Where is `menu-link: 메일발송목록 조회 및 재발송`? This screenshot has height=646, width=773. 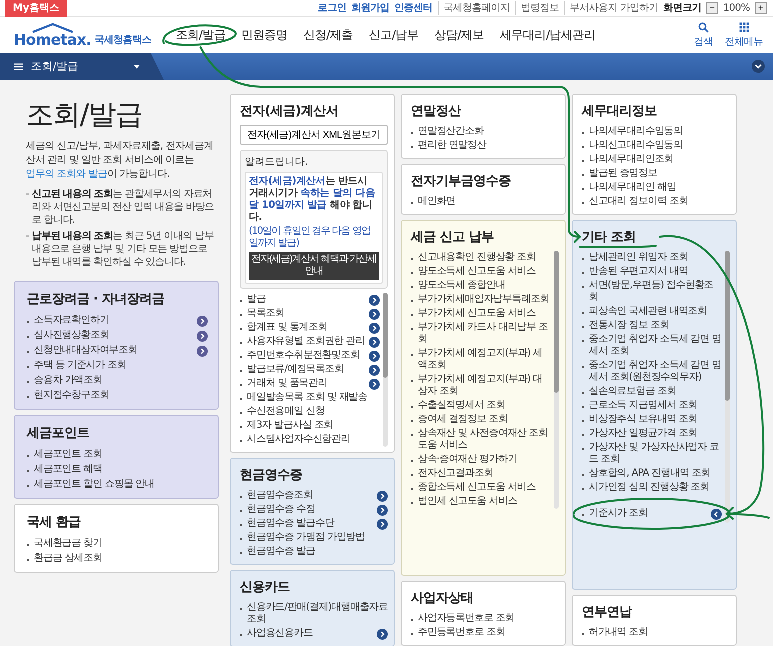
menu-link: 메일발송목록 조회 및 재발송 is located at coordinates (310, 398).